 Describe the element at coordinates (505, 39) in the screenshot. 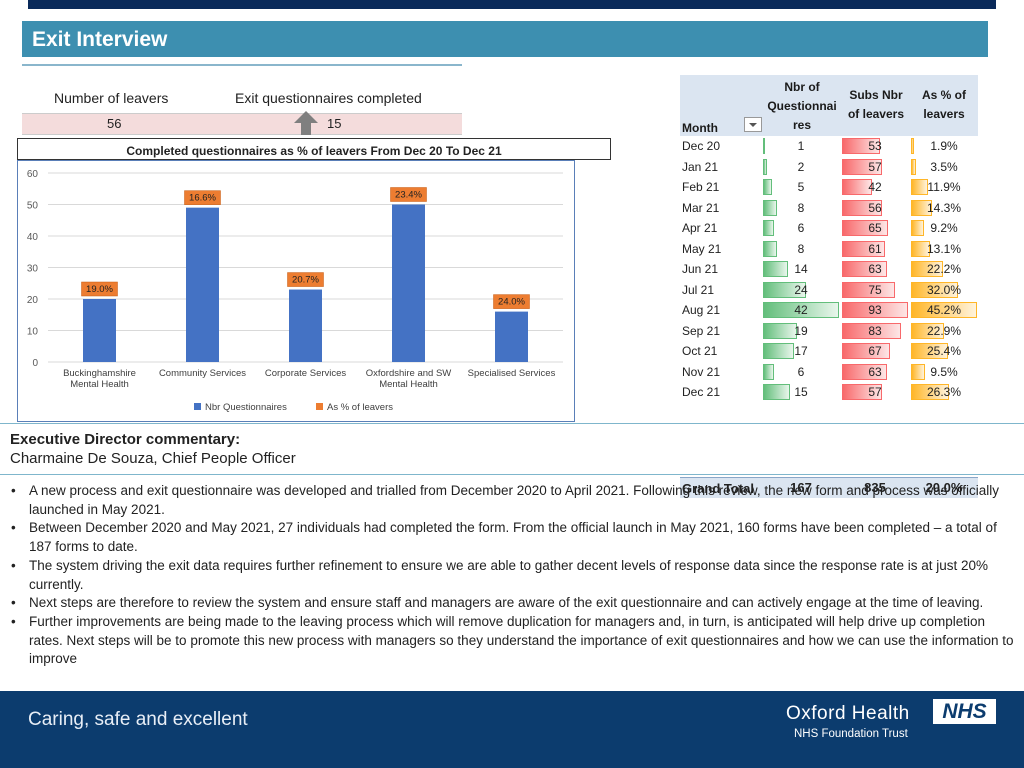

I see `page-title: Exit Interview` at that location.